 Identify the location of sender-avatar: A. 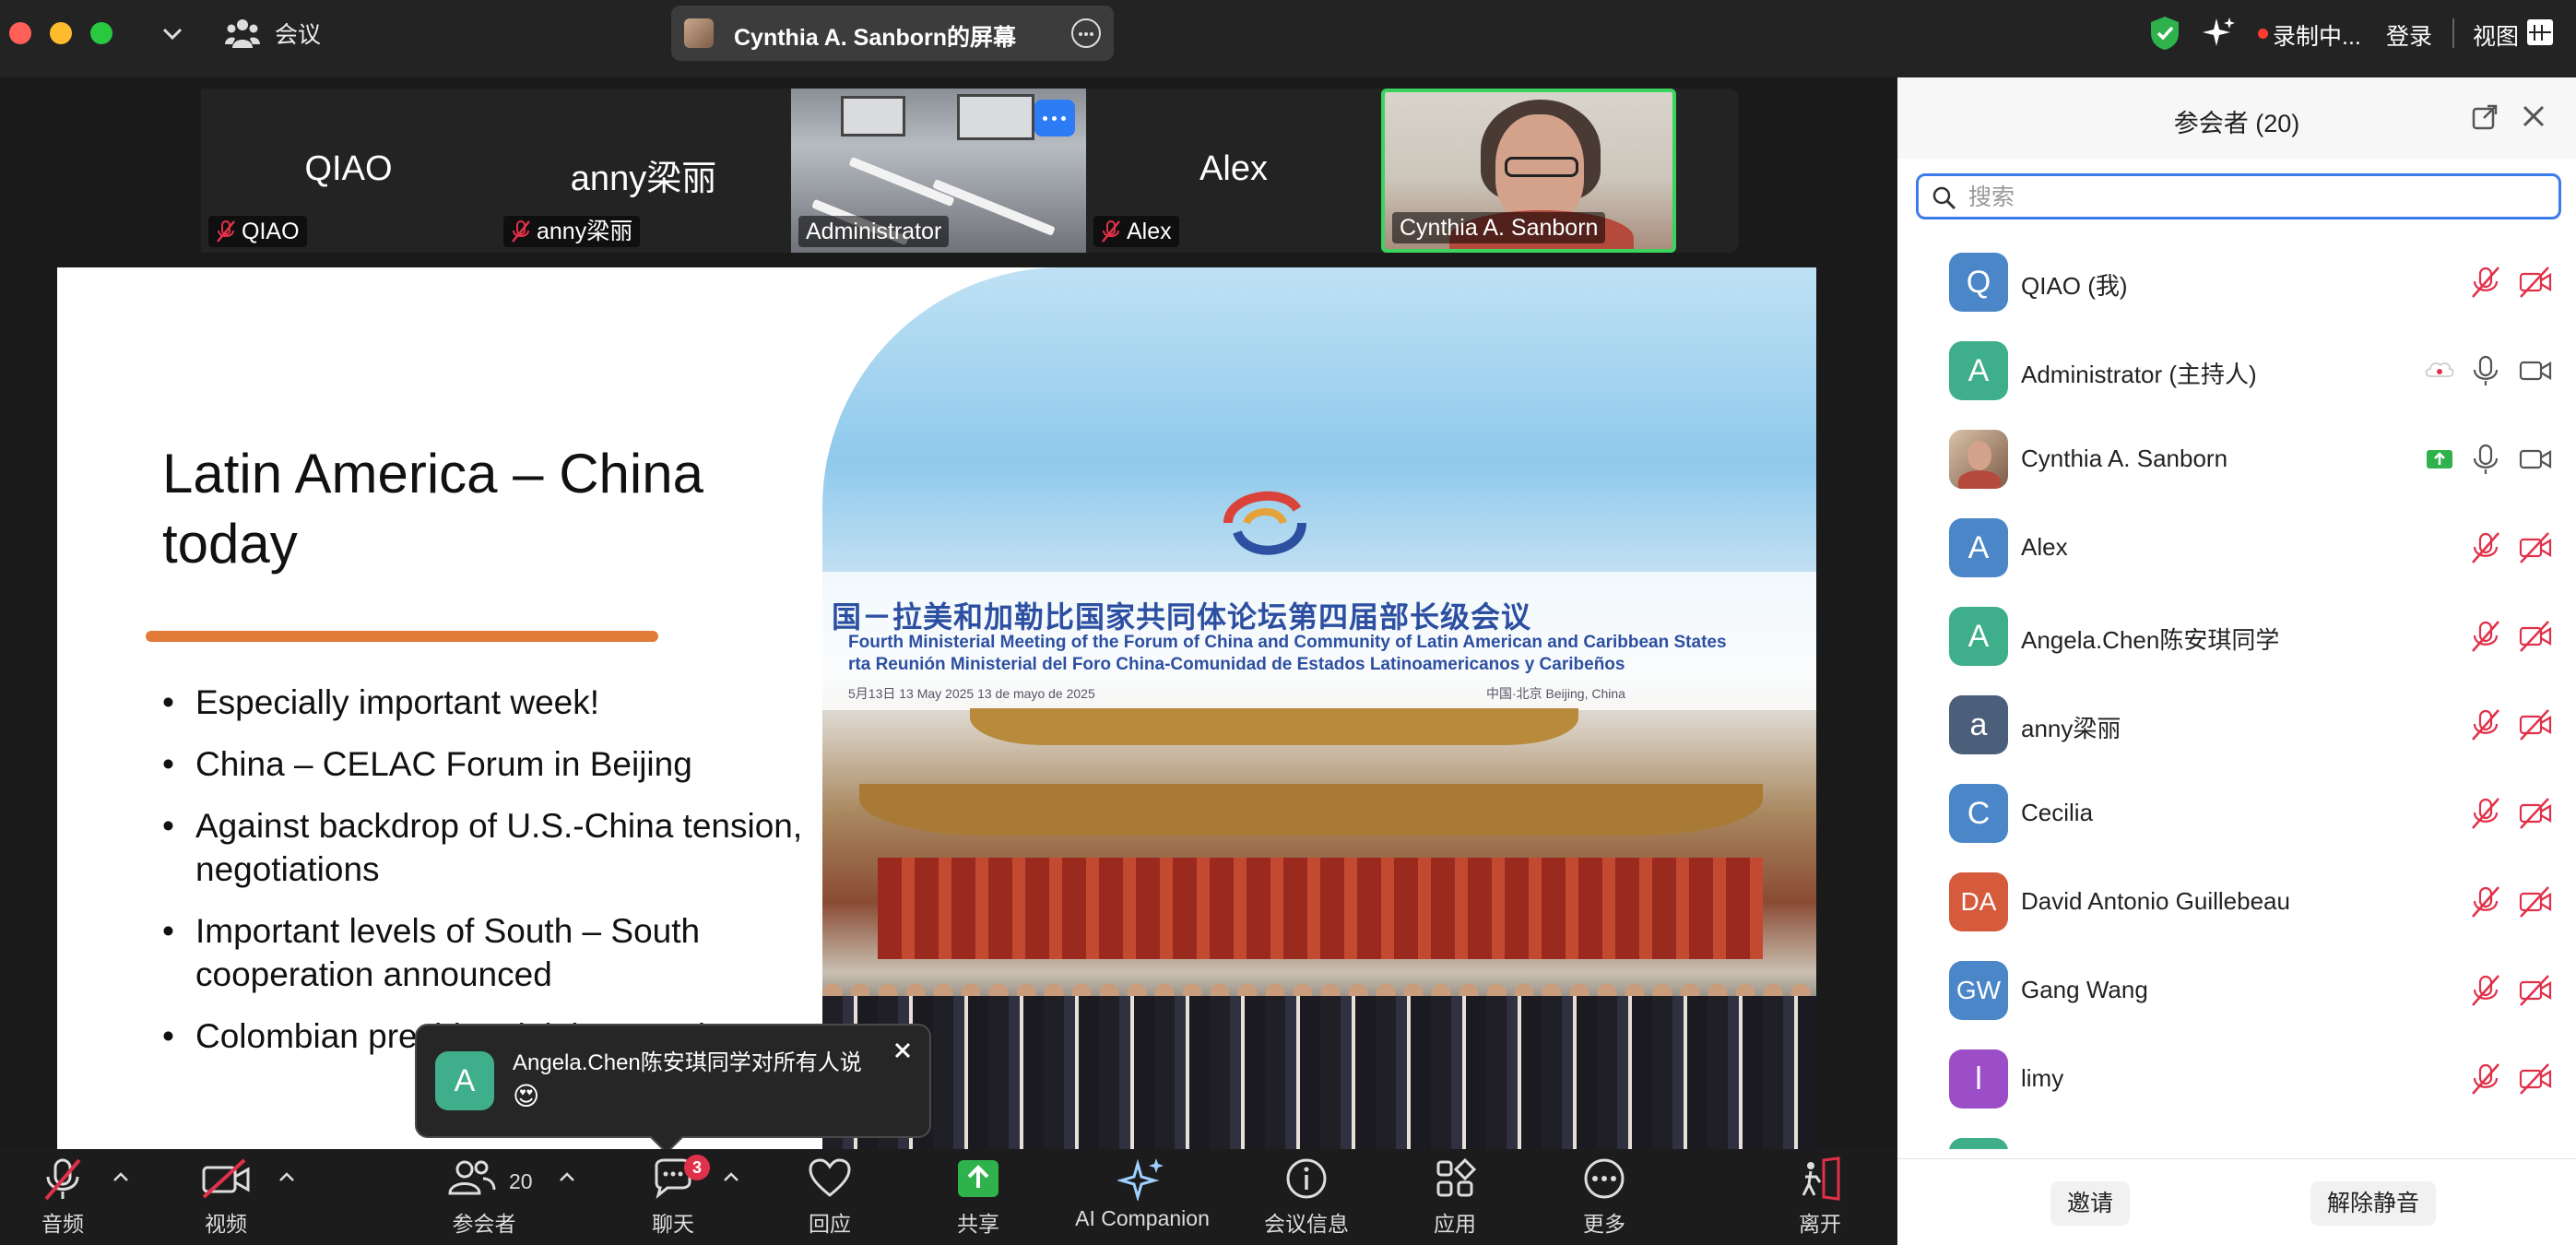
(464, 1080).